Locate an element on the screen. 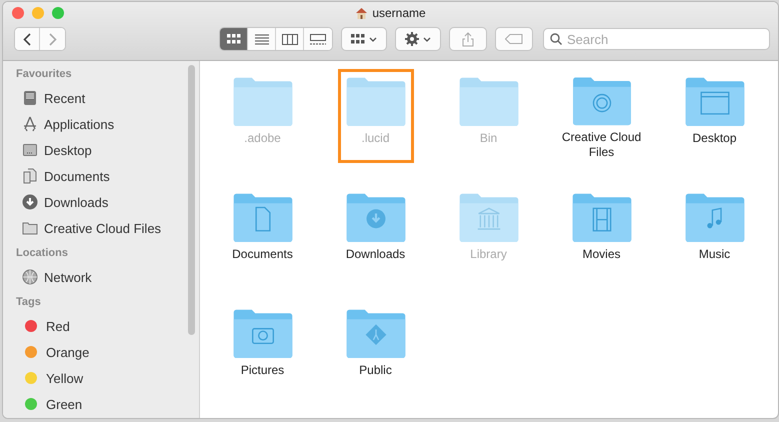 The width and height of the screenshot is (779, 422). close-button is located at coordinates (18, 13).